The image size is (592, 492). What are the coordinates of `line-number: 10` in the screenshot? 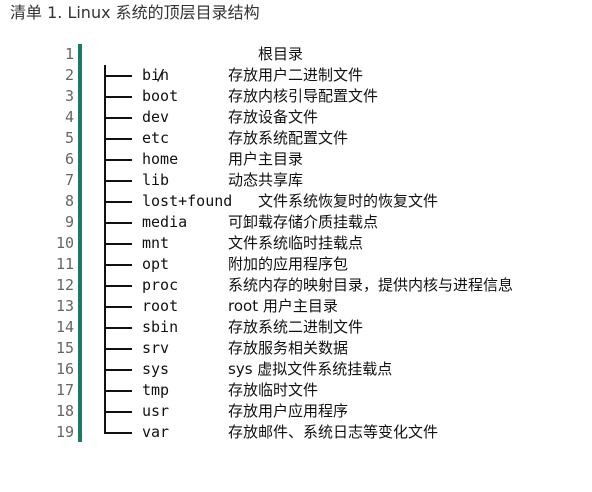 It's located at (64, 243).